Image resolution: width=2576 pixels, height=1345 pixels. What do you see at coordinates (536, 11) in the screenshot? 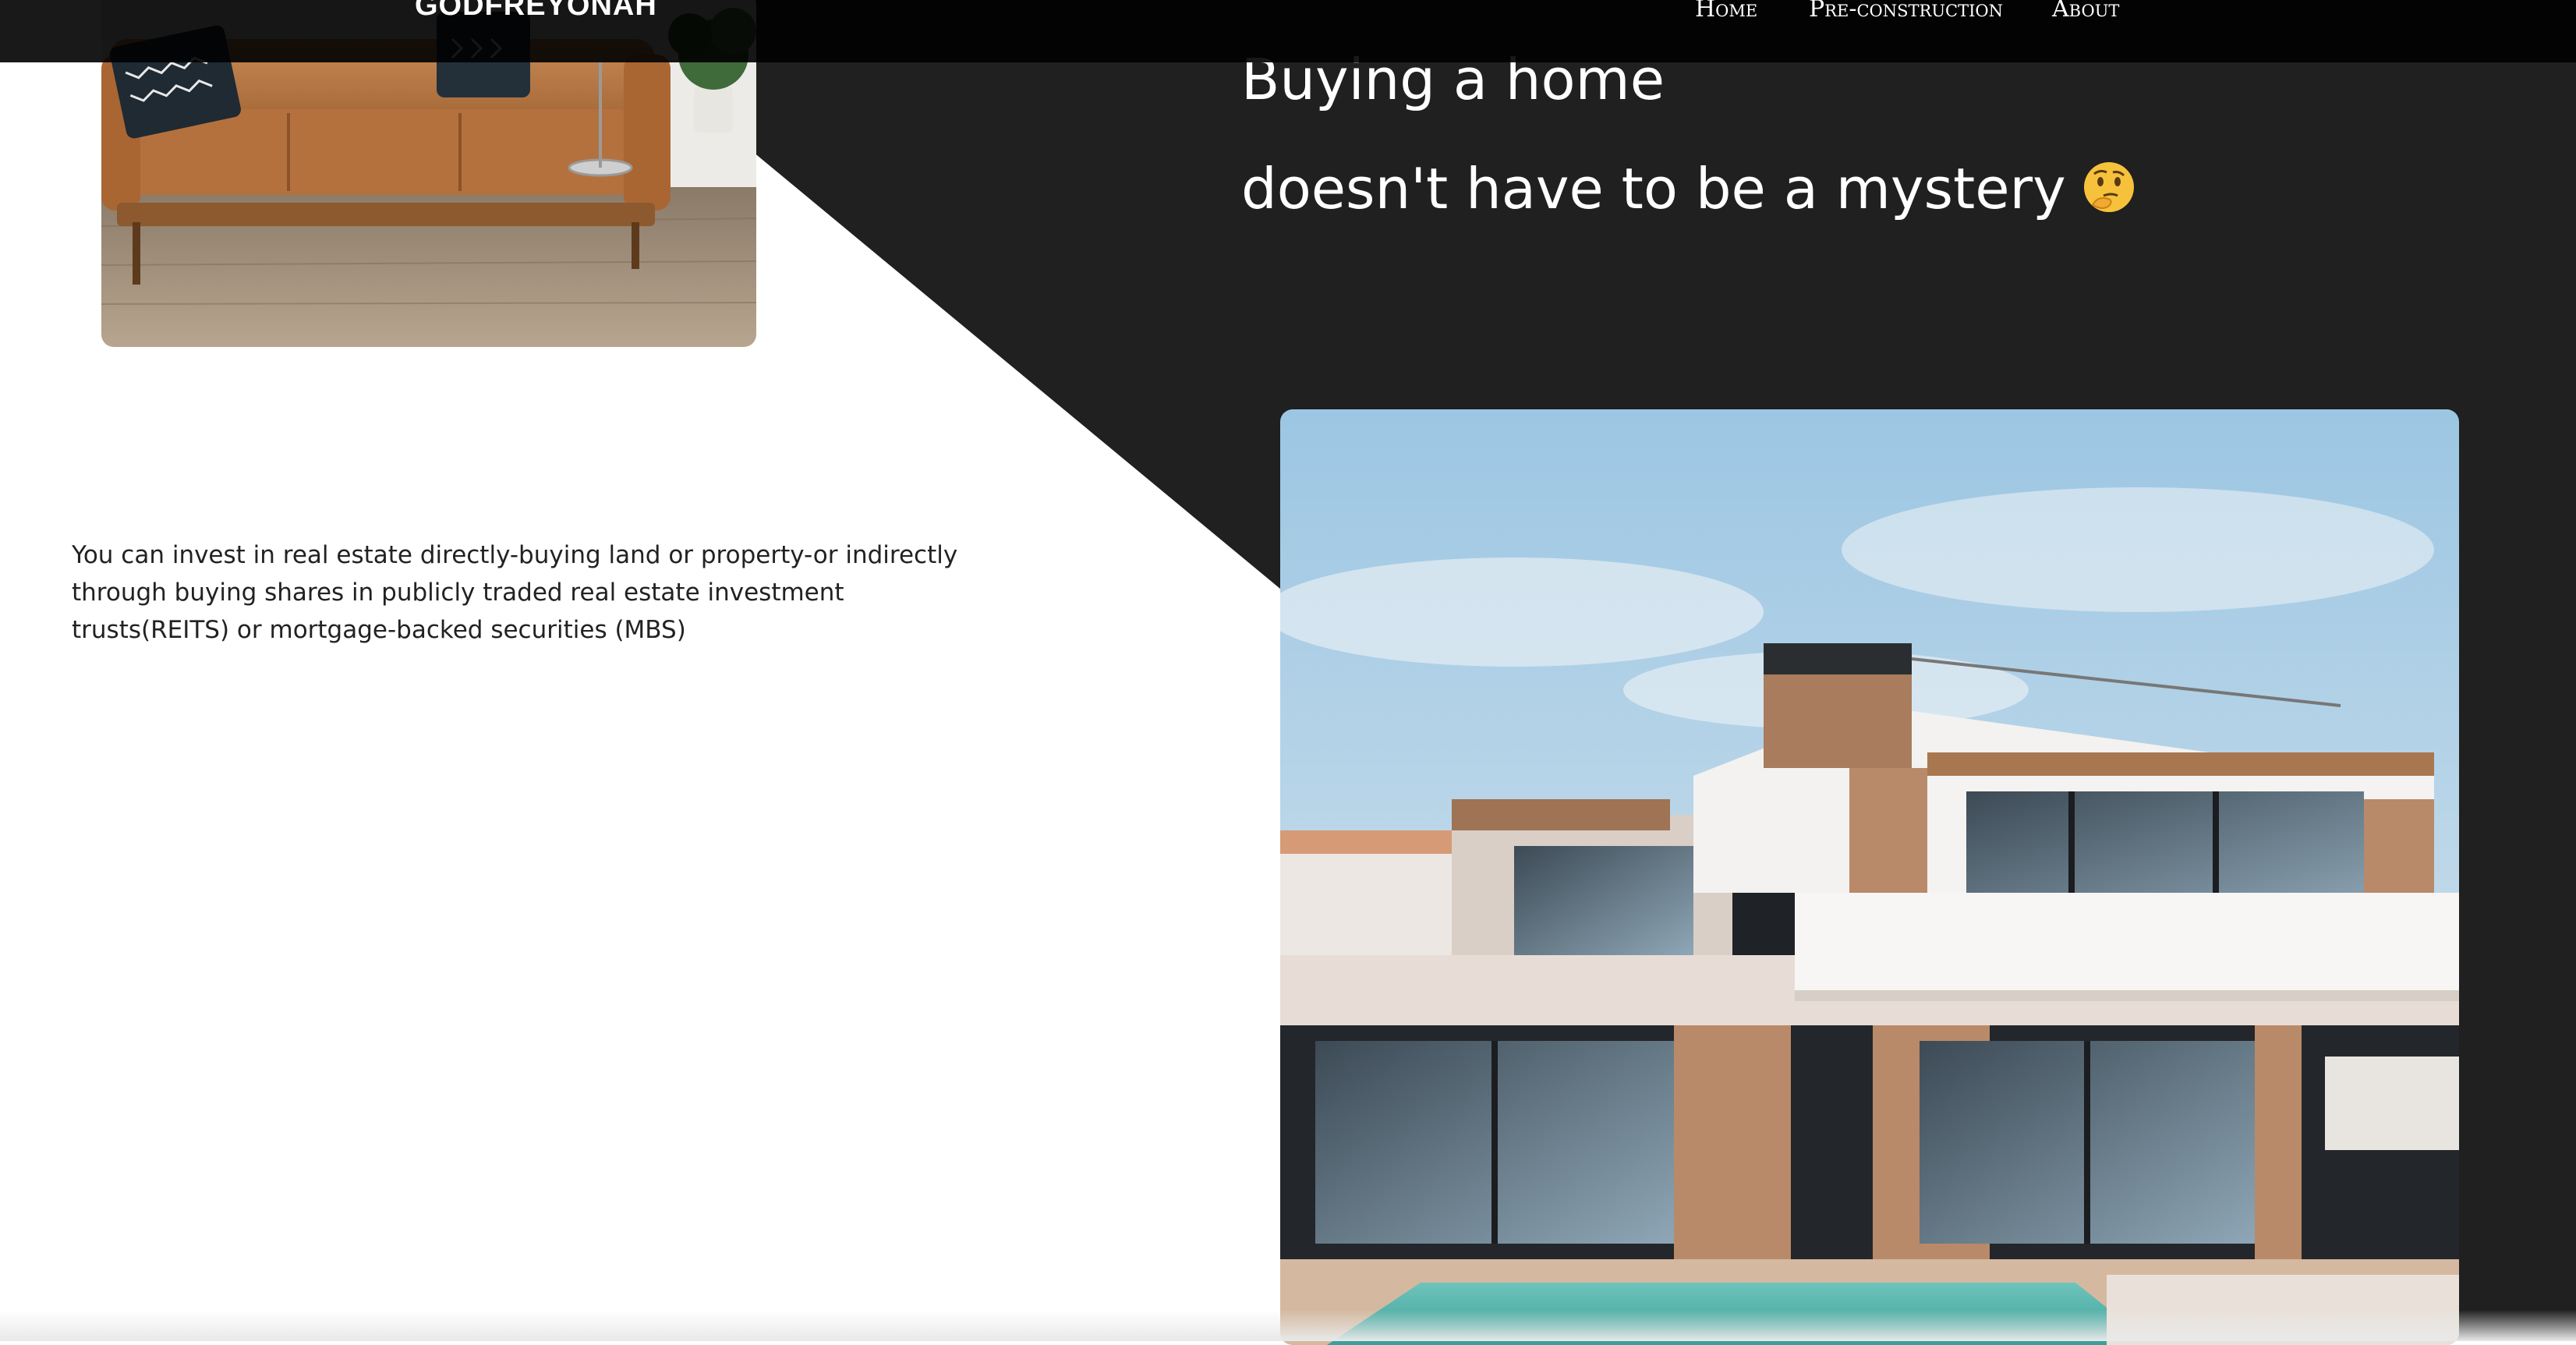
I see `brand-logo-text: GODFREYONAH` at bounding box center [536, 11].